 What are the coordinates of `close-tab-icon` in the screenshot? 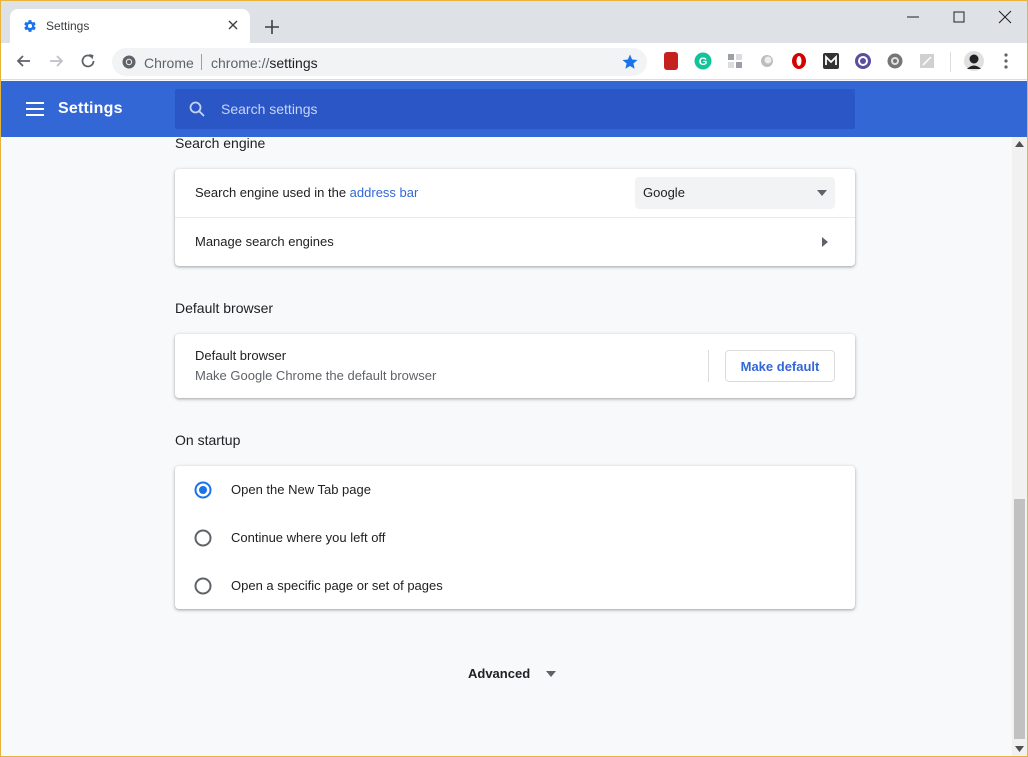 It's located at (233, 25).